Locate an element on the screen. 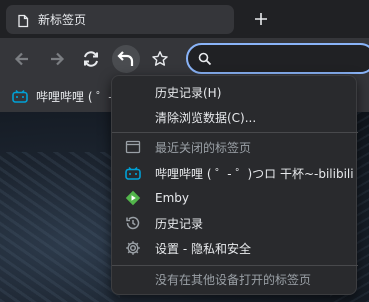 The width and height of the screenshot is (369, 302). tab-strip: 新标签页 is located at coordinates (184, 19).